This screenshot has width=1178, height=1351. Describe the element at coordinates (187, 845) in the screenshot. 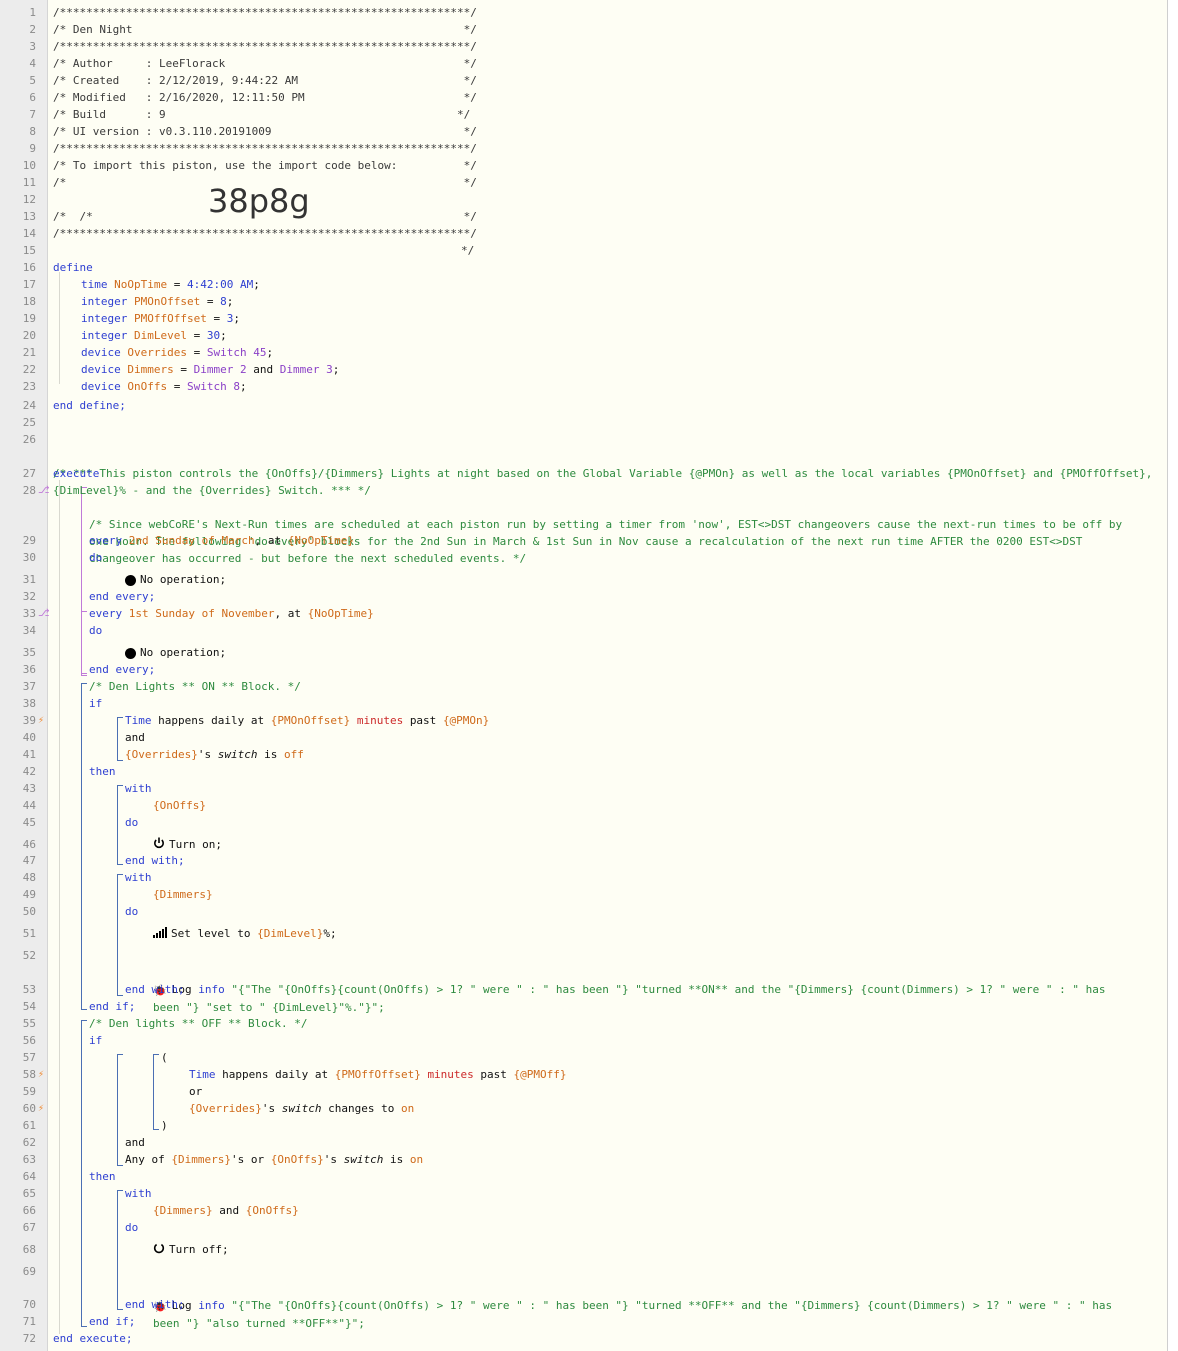

I see `turn-on-command: Turn on;` at that location.